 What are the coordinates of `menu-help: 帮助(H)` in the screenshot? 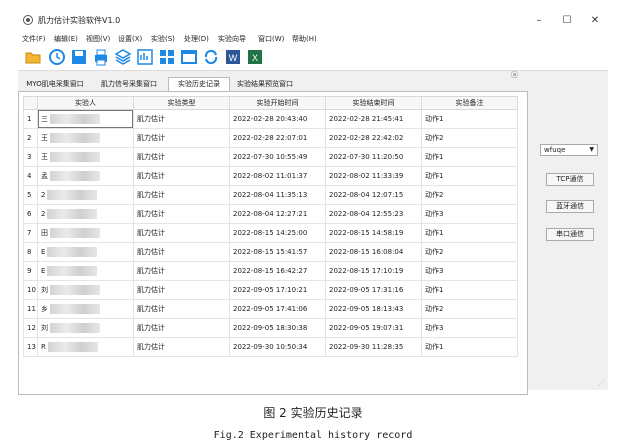 It's located at (304, 39).